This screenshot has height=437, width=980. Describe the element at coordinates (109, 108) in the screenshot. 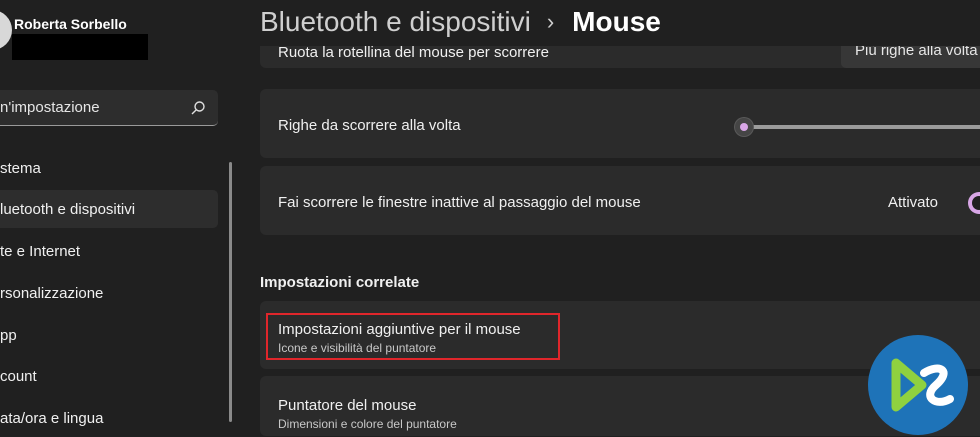

I see `search-input: n'impostazione` at that location.